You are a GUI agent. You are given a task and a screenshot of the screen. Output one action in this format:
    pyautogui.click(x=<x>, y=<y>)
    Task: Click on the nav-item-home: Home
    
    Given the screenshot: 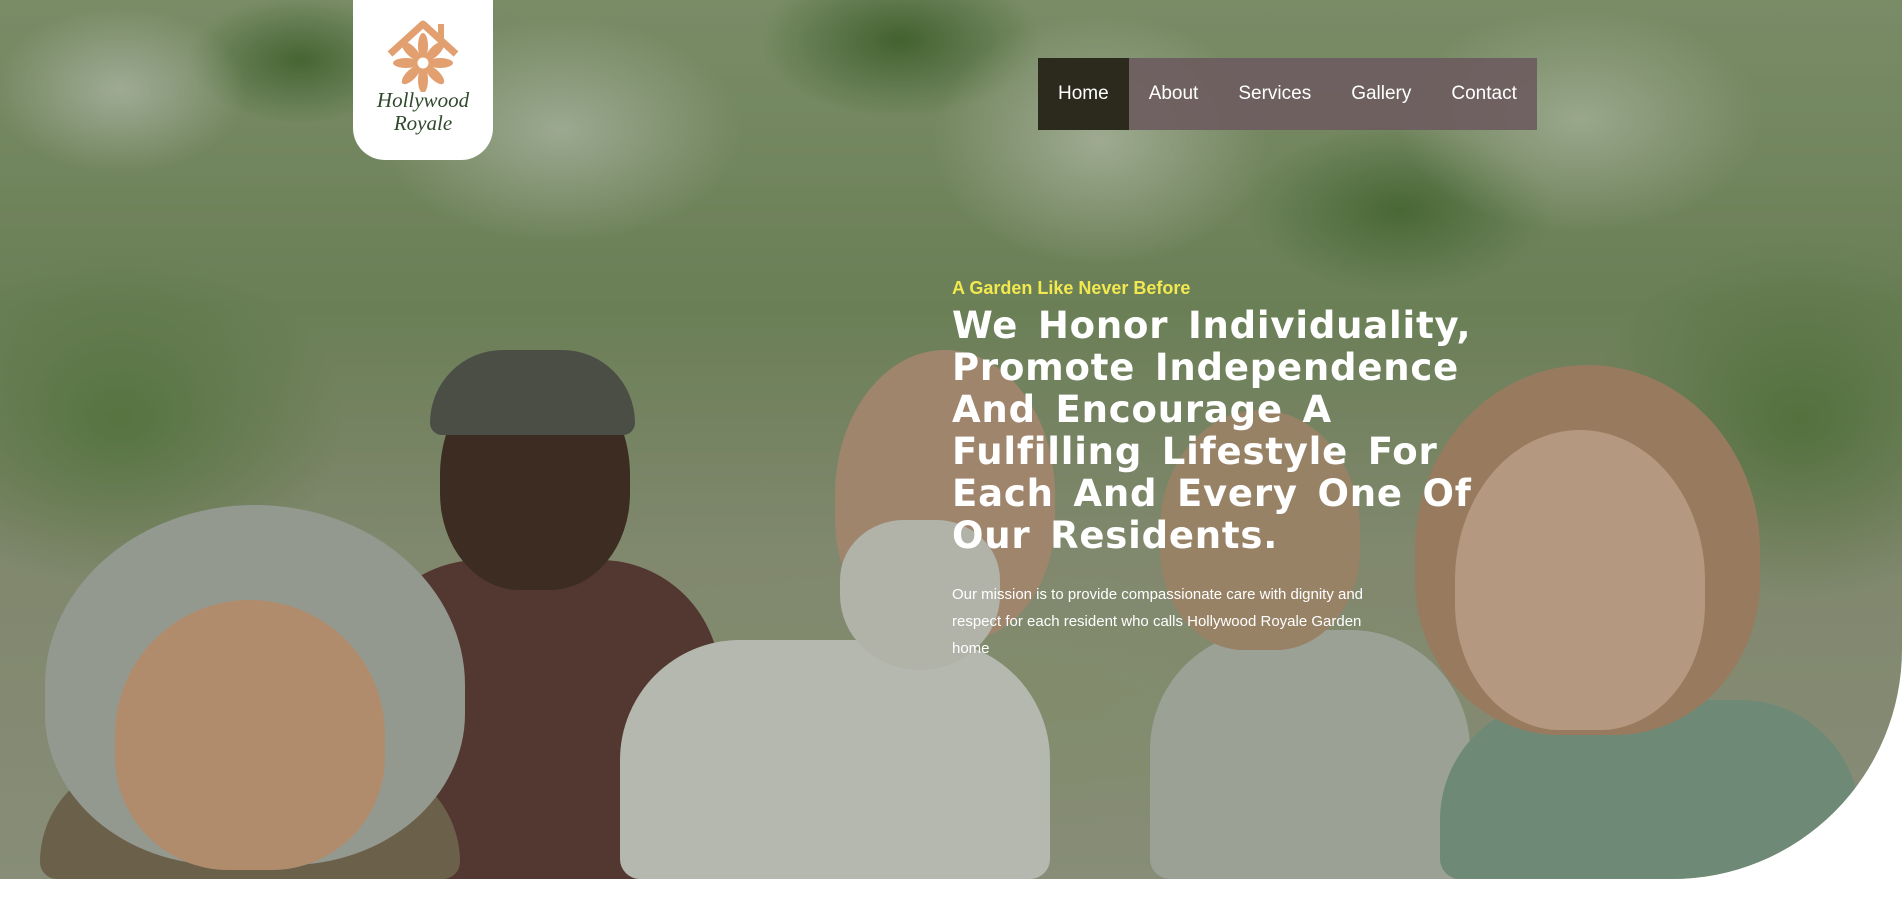 What is the action you would take?
    pyautogui.click(x=1083, y=94)
    